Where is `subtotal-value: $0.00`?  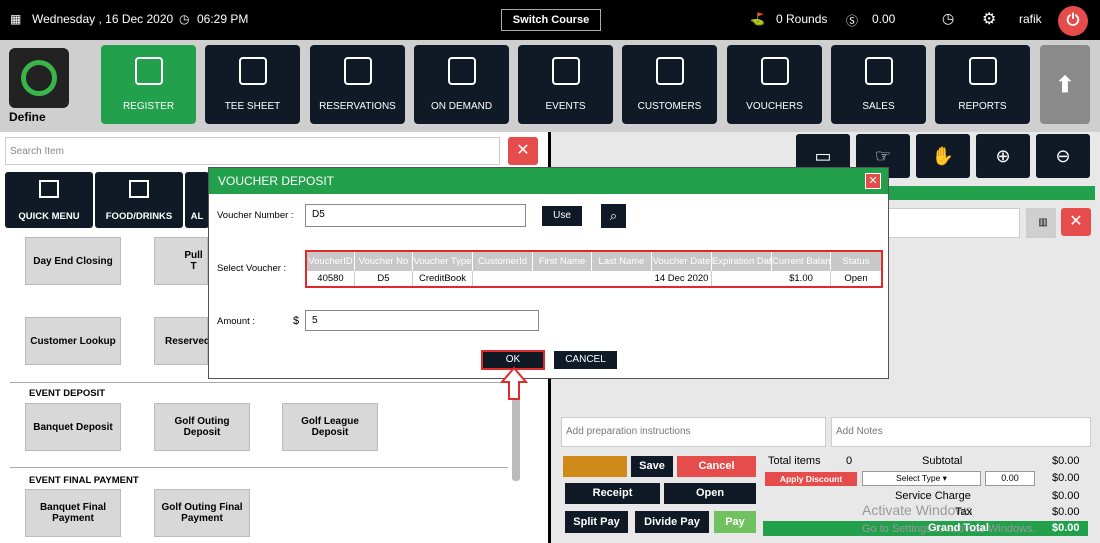 subtotal-value: $0.00 is located at coordinates (1066, 461).